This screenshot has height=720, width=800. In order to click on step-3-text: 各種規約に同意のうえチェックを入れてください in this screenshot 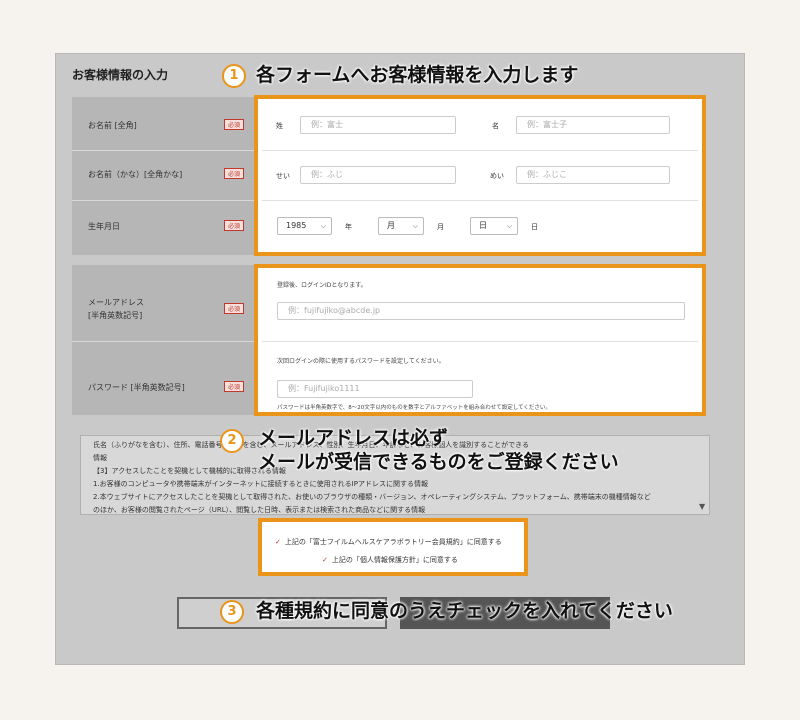, I will do `click(464, 611)`.